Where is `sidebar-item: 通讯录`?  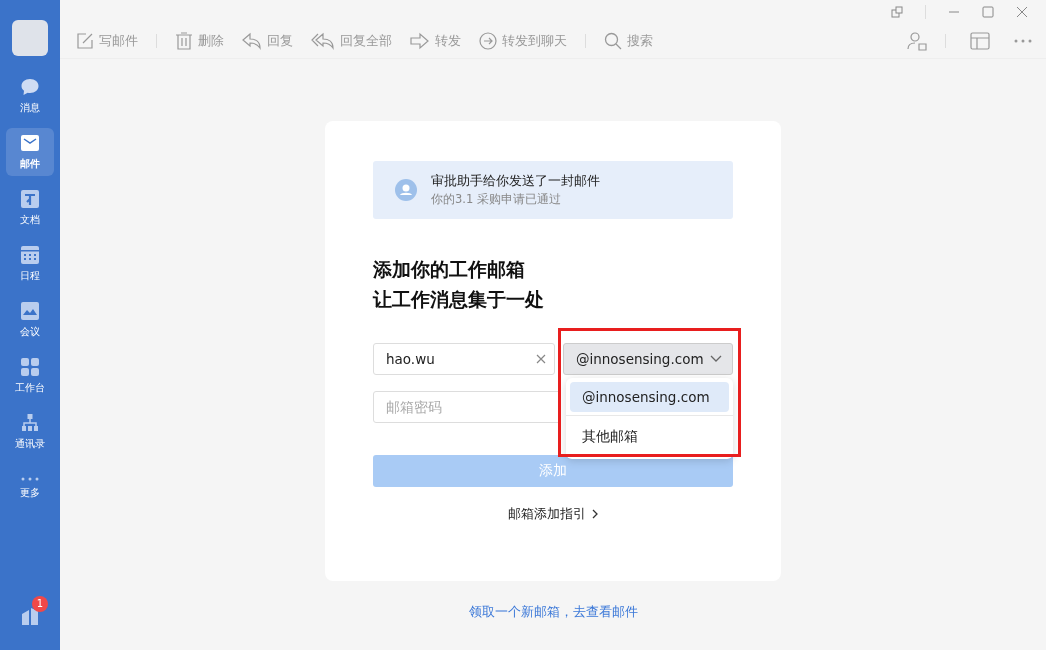
sidebar-item: 通讯录 is located at coordinates (30, 432).